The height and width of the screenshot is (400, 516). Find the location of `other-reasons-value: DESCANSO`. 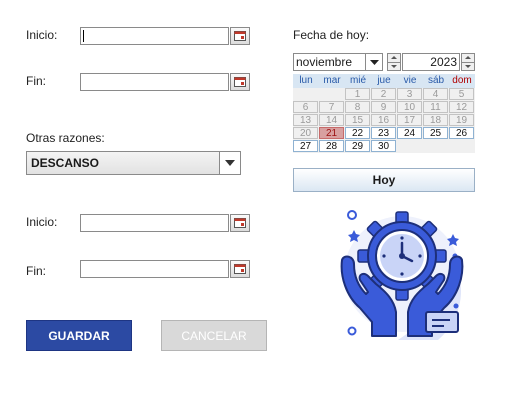

other-reasons-value: DESCANSO is located at coordinates (65, 163).